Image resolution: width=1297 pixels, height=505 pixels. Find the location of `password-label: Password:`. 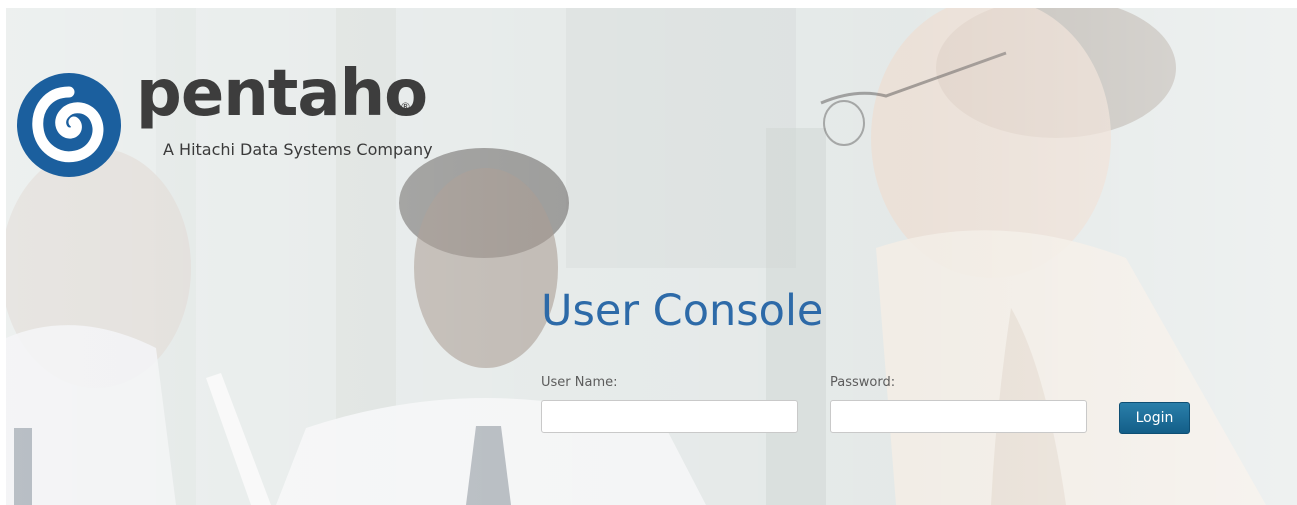

password-label: Password: is located at coordinates (863, 382).